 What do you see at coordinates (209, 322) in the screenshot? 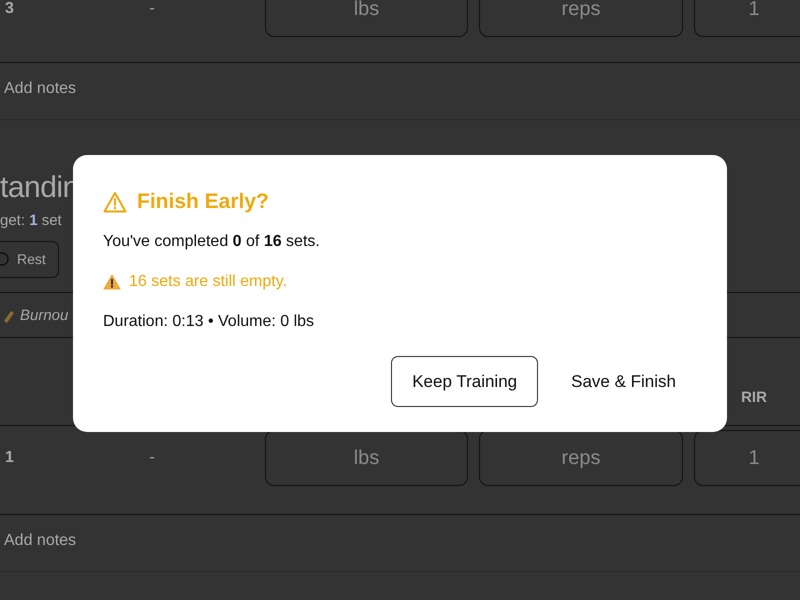
I see `stats-text: Duration: 0:13 • Volume: 0 lbs` at bounding box center [209, 322].